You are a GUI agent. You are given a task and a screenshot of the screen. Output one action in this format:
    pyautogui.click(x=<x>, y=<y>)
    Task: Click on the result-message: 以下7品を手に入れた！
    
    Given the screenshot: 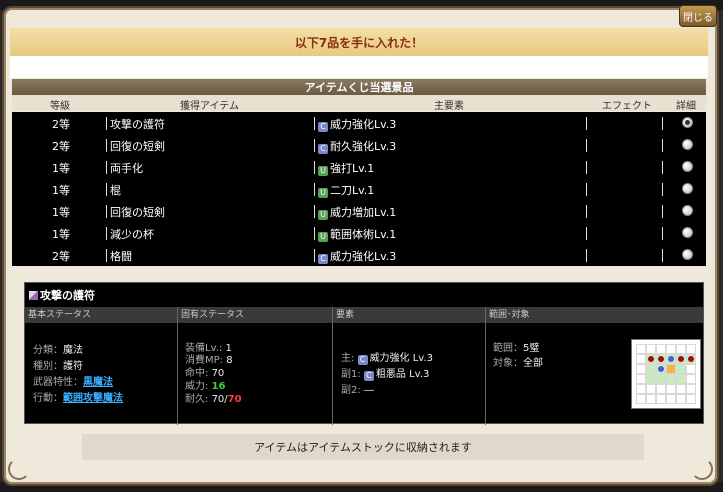 What is the action you would take?
    pyautogui.click(x=359, y=42)
    